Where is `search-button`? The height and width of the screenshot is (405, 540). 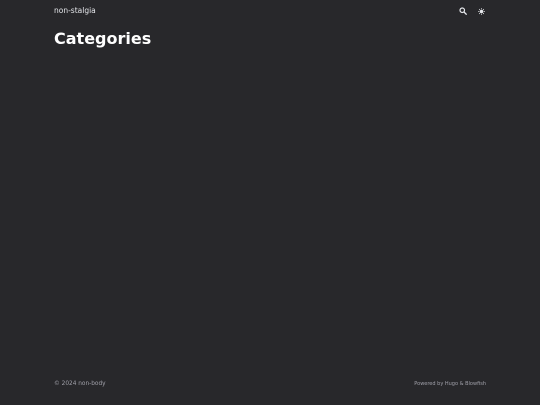 search-button is located at coordinates (463, 11).